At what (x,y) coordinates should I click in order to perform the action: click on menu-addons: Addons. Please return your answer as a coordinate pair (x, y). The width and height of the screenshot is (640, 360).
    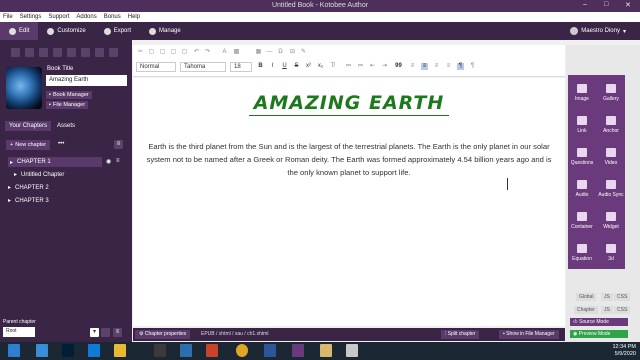
    Looking at the image, I should click on (86, 17).